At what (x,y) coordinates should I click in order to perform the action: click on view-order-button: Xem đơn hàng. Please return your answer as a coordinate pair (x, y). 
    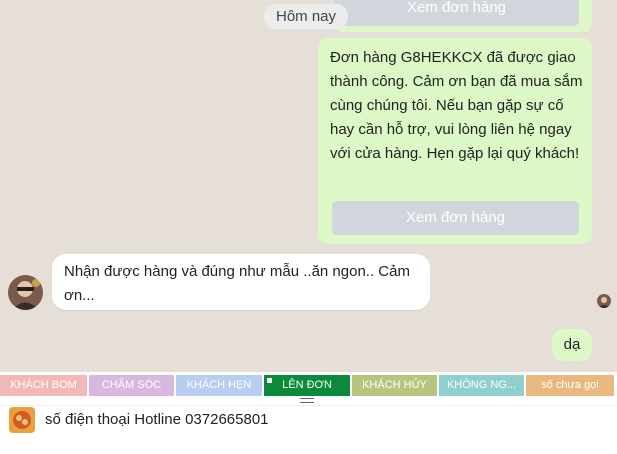
    Looking at the image, I should click on (455, 218).